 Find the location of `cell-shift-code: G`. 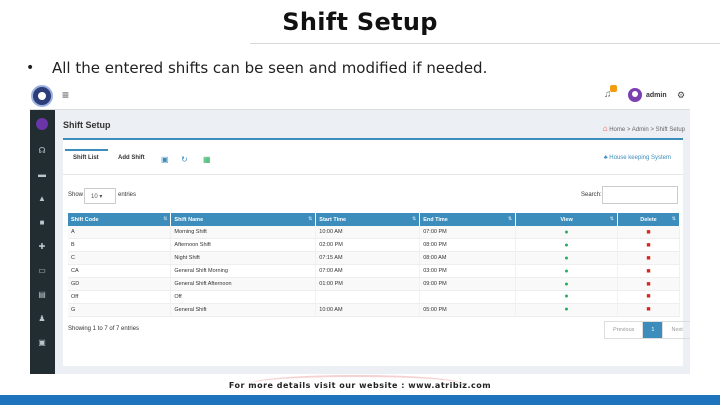

cell-shift-code: G is located at coordinates (120, 310).